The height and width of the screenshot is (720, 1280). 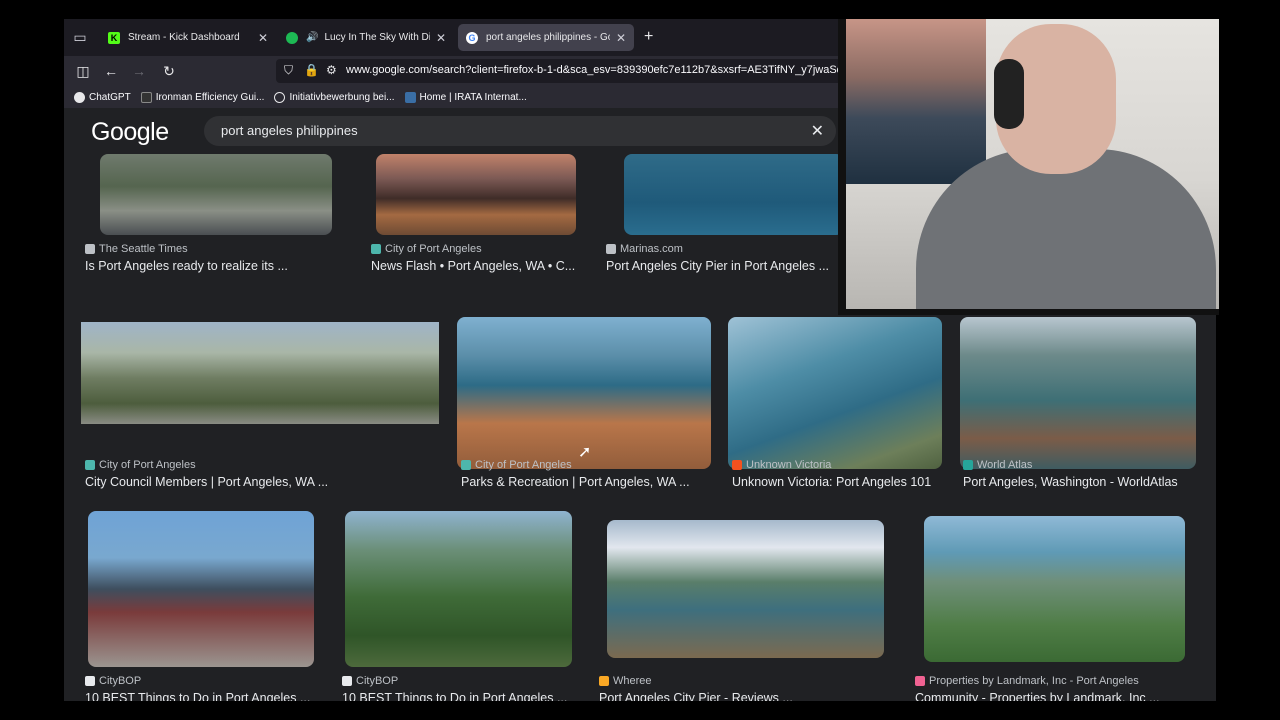 What do you see at coordinates (625, 681) in the screenshot?
I see `result-source: Wheree` at bounding box center [625, 681].